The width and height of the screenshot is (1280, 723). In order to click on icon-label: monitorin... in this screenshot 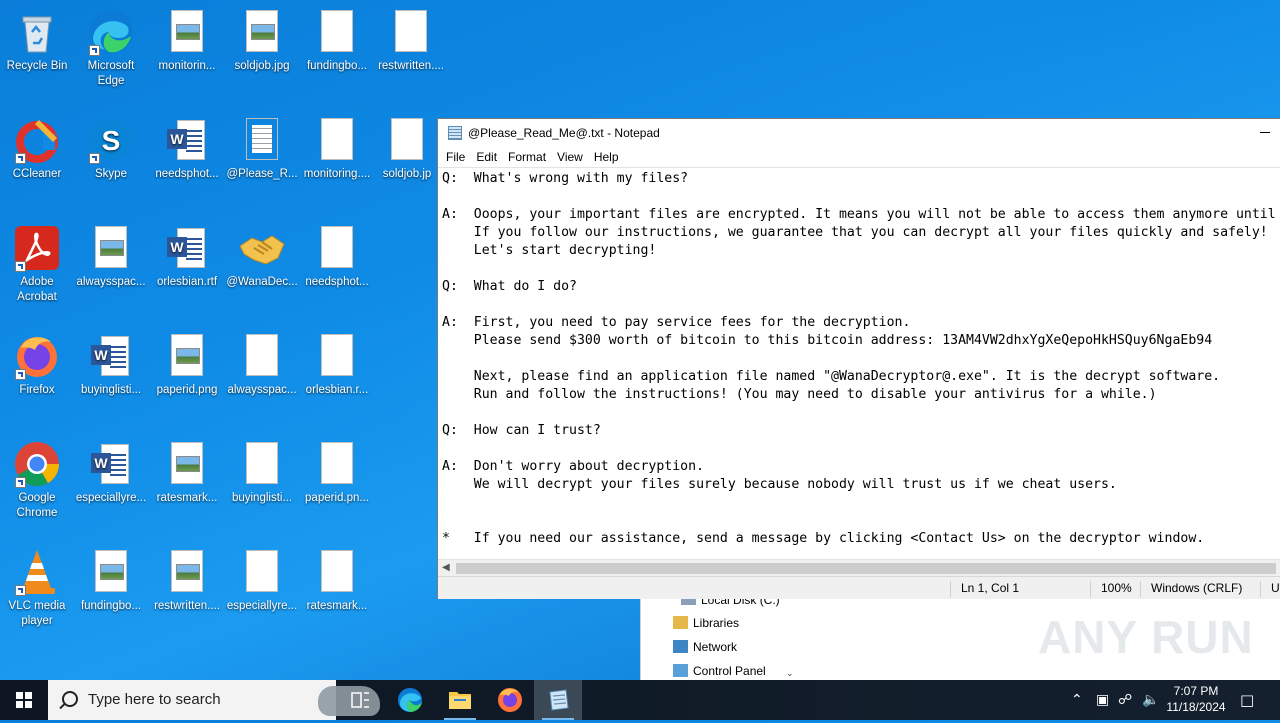, I will do `click(187, 66)`.